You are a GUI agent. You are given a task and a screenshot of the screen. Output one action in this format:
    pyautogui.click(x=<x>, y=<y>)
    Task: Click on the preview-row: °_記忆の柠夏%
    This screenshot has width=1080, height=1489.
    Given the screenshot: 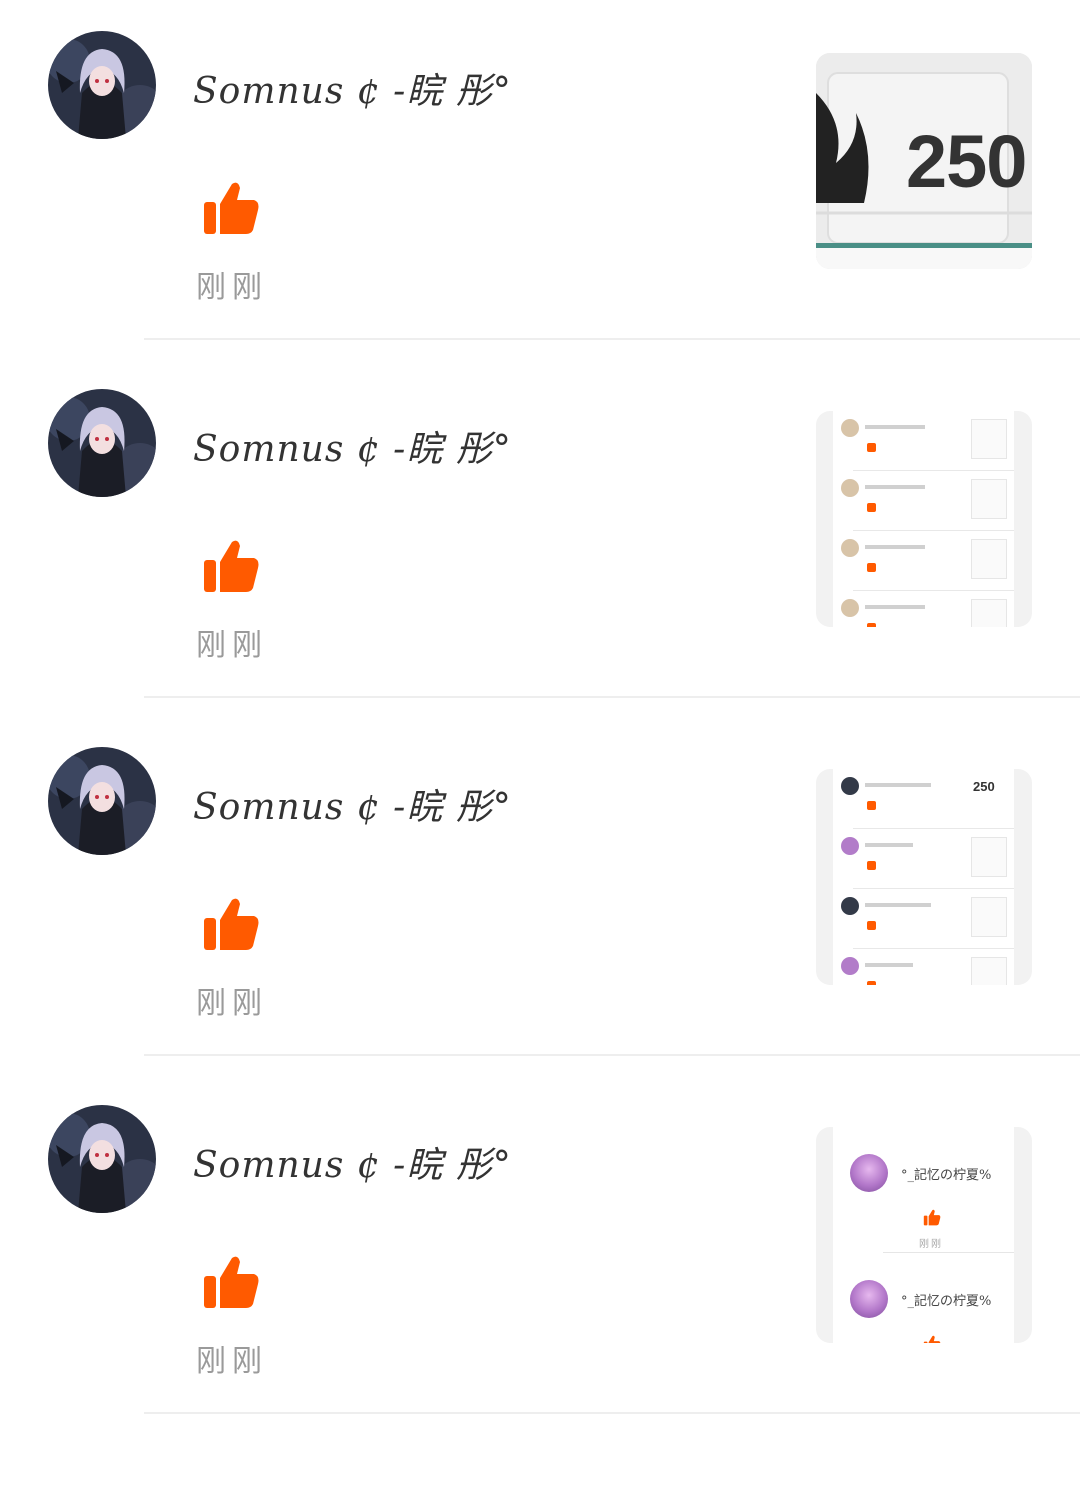 What is the action you would take?
    pyautogui.click(x=923, y=1298)
    